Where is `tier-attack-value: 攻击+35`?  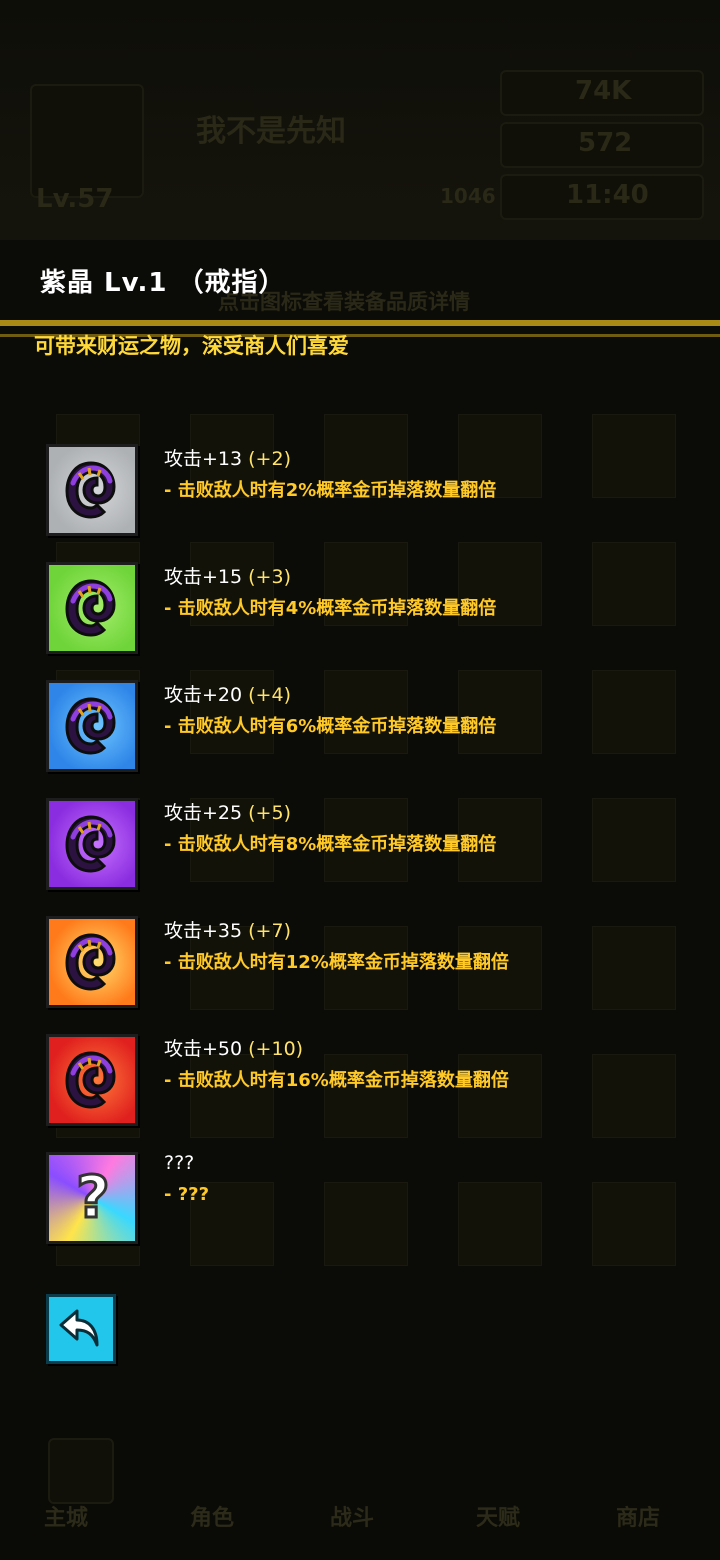 tier-attack-value: 攻击+35 is located at coordinates (203, 931).